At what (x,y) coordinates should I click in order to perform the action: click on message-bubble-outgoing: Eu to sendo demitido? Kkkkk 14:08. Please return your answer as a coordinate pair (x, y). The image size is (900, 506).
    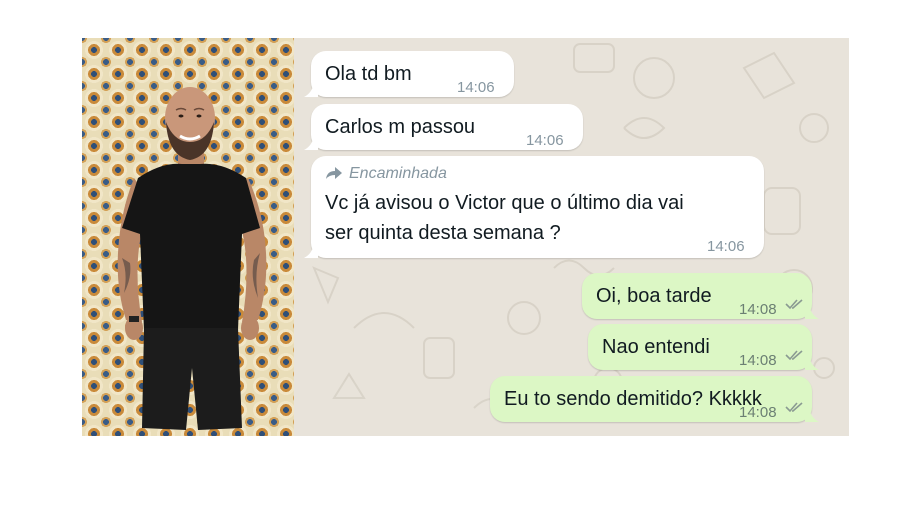
    Looking at the image, I should click on (654, 399).